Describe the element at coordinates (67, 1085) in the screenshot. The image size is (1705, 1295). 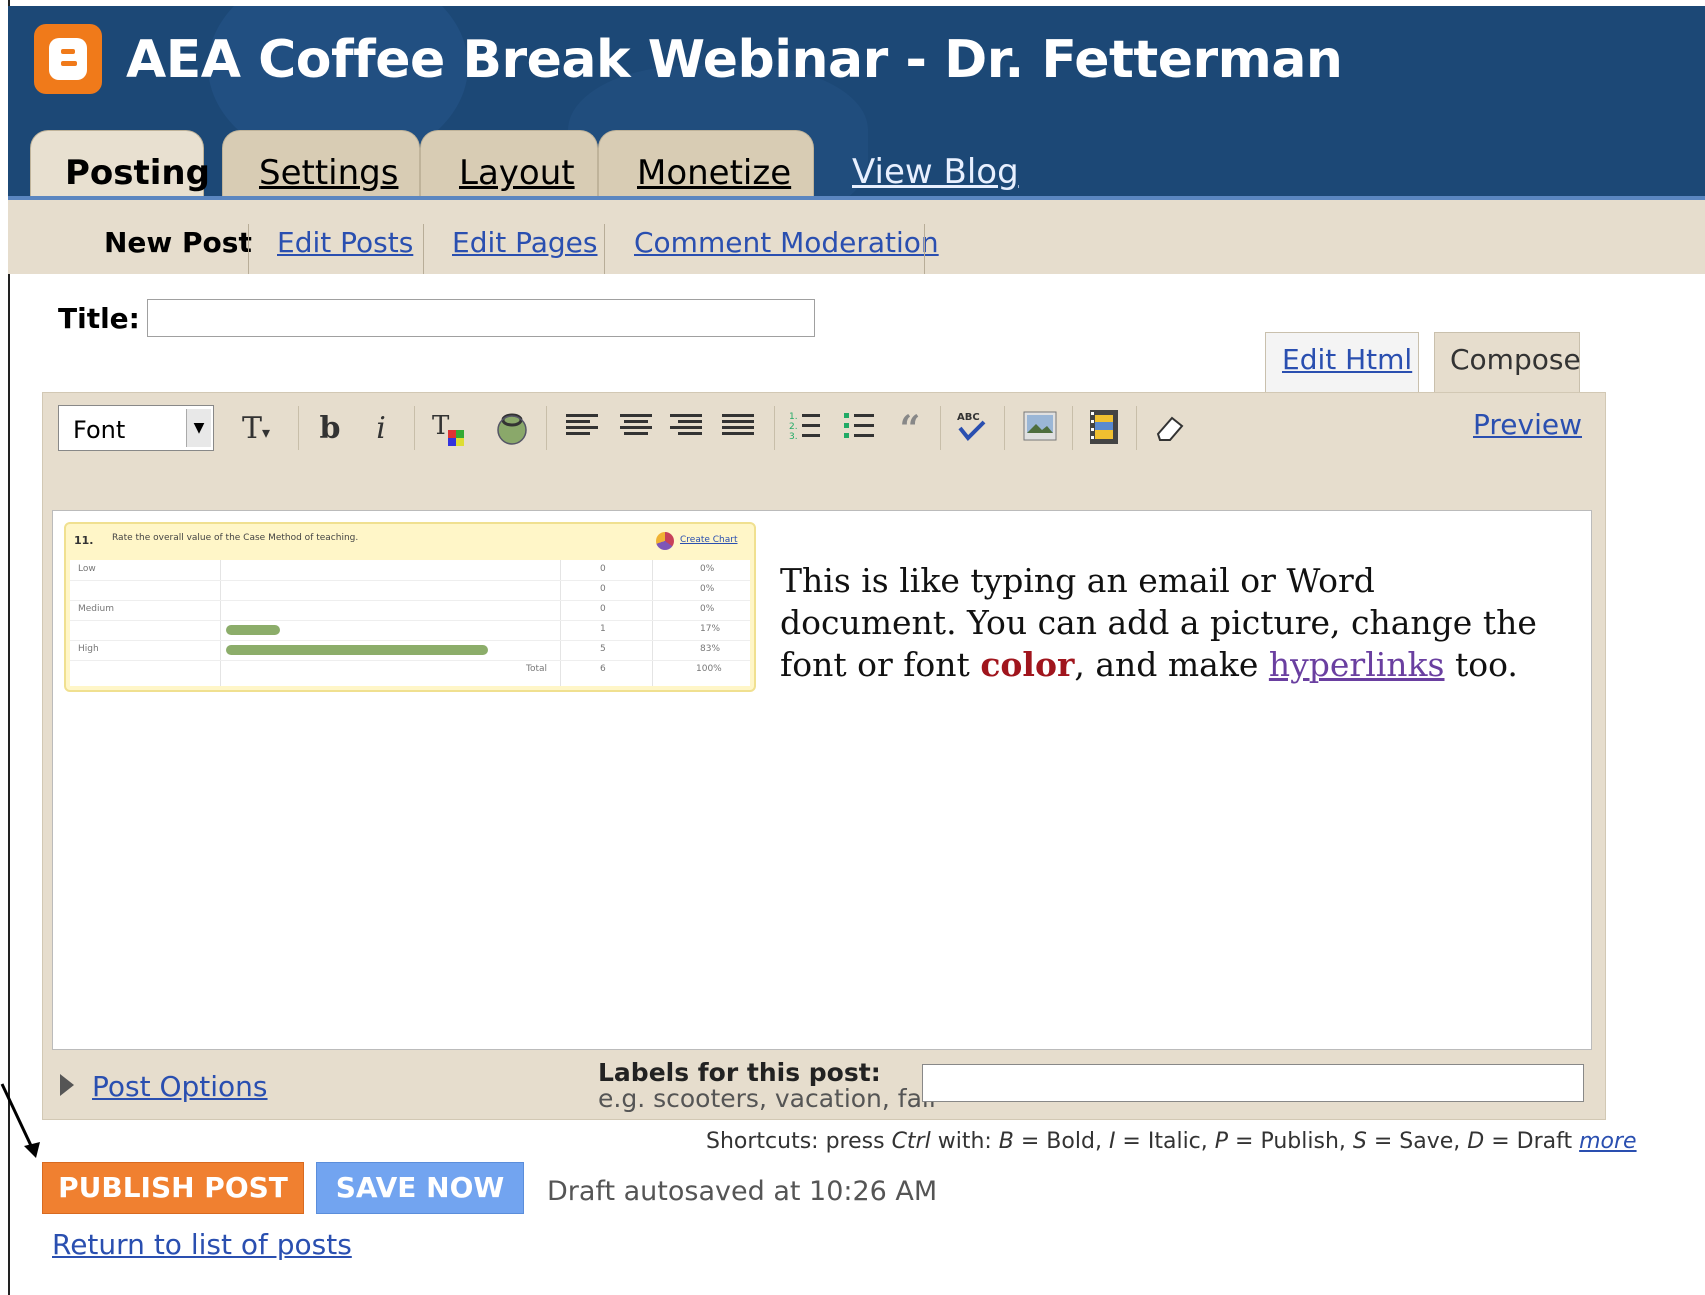
I see `expand-triangle-icon` at that location.